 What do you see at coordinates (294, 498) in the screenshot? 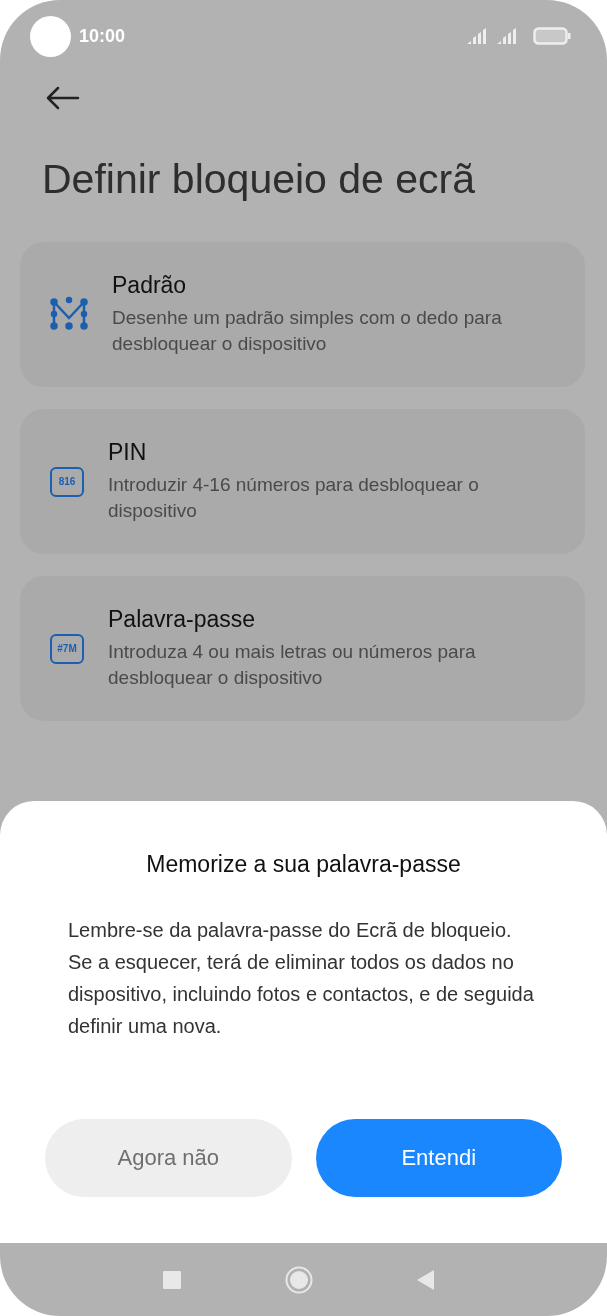
I see `option-description: Introduzir 4-16 números para desbloquear o dispositivo` at bounding box center [294, 498].